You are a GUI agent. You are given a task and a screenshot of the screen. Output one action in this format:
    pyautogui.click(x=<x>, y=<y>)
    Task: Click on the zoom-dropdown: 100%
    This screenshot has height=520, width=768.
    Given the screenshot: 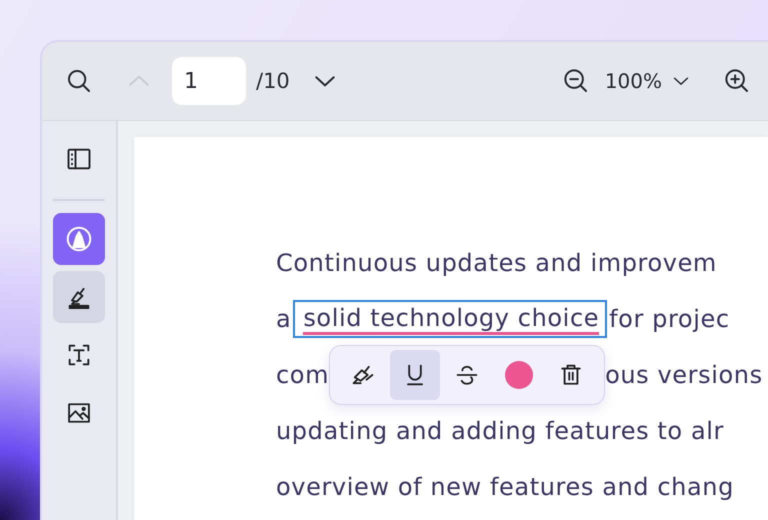 What is the action you would take?
    pyautogui.click(x=648, y=81)
    